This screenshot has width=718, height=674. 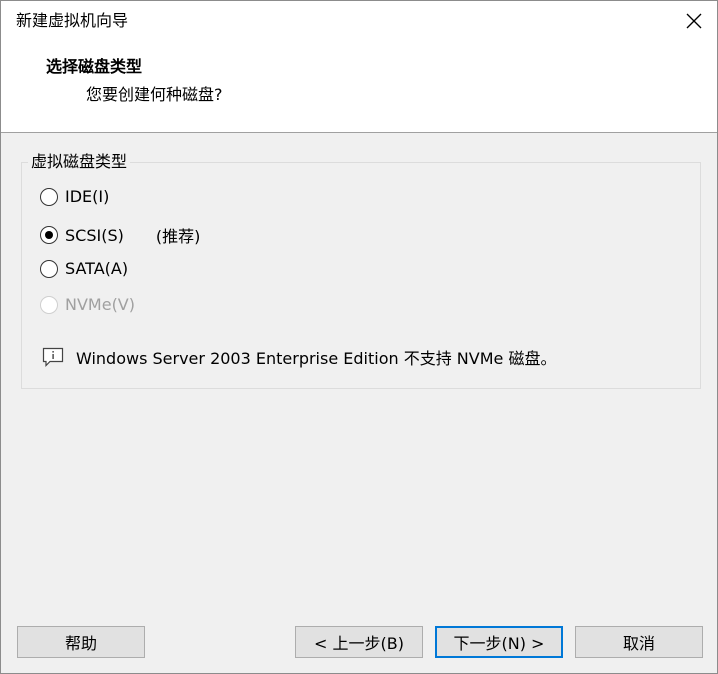 What do you see at coordinates (87, 196) in the screenshot?
I see `radio-label: IDE(I)` at bounding box center [87, 196].